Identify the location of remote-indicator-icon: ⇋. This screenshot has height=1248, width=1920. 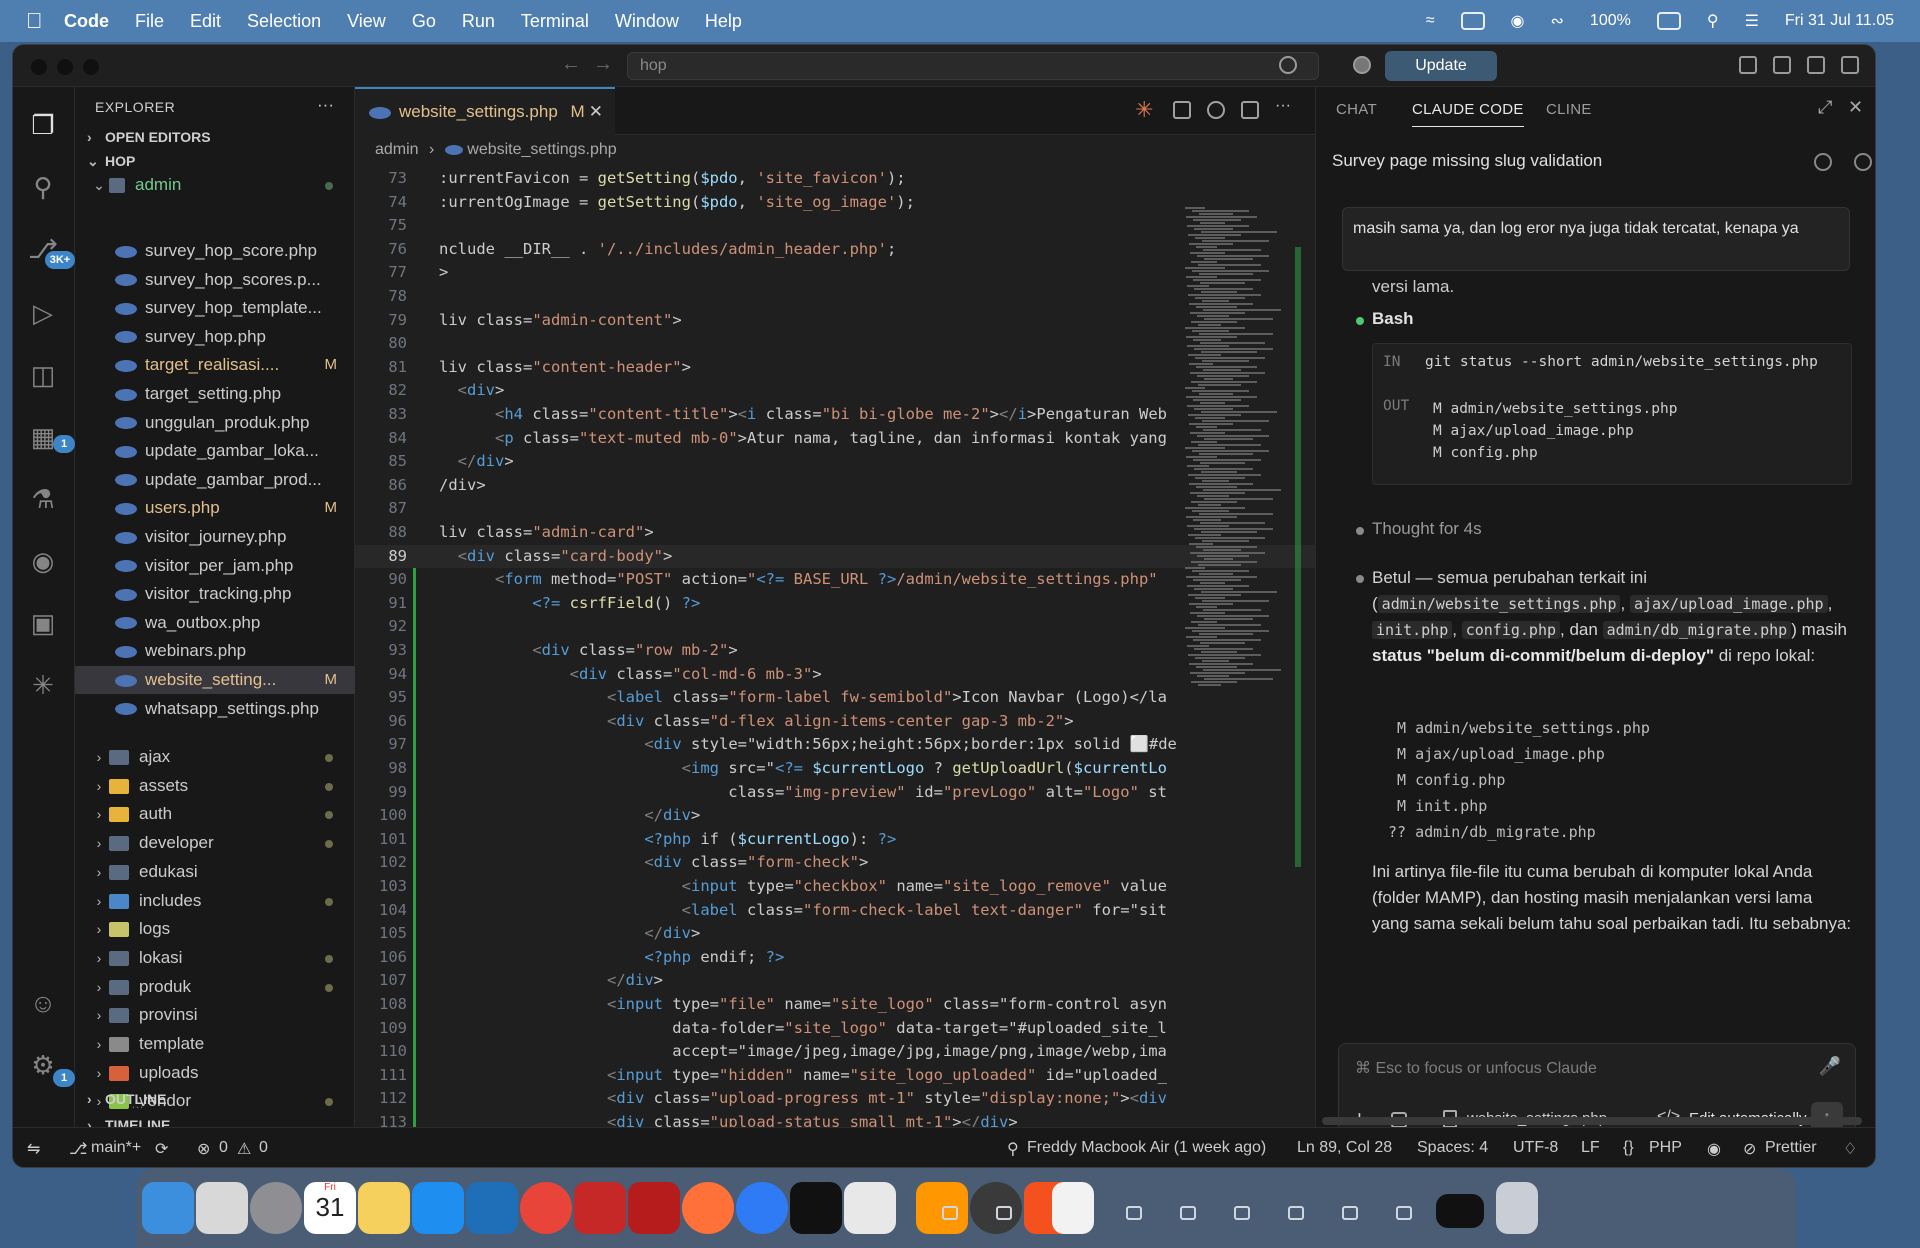
(33, 1149).